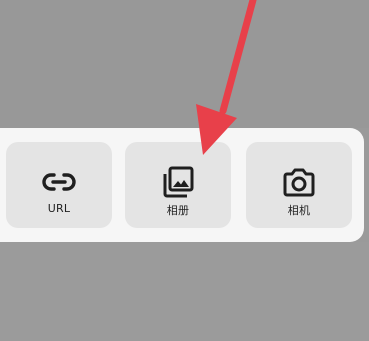 The width and height of the screenshot is (369, 341). I want to click on camera-option-label: 相机, so click(299, 210).